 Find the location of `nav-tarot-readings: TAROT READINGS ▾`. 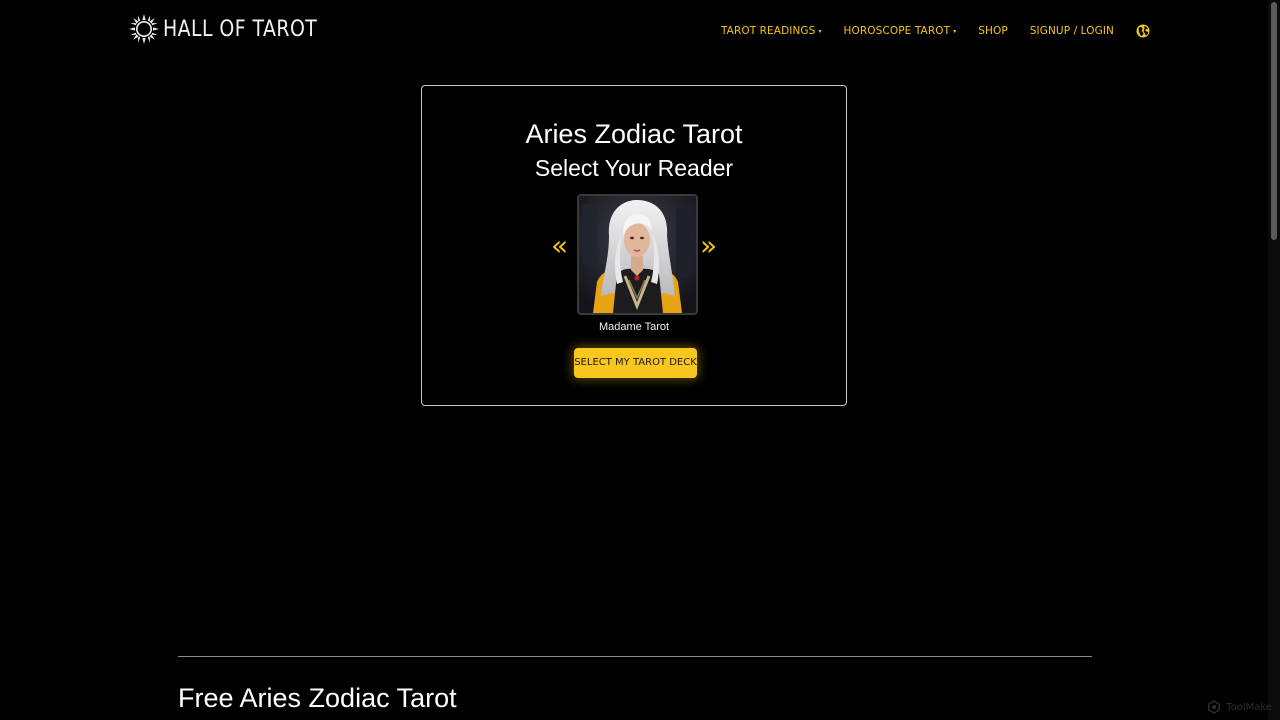

nav-tarot-readings: TAROT READINGS ▾ is located at coordinates (771, 31).